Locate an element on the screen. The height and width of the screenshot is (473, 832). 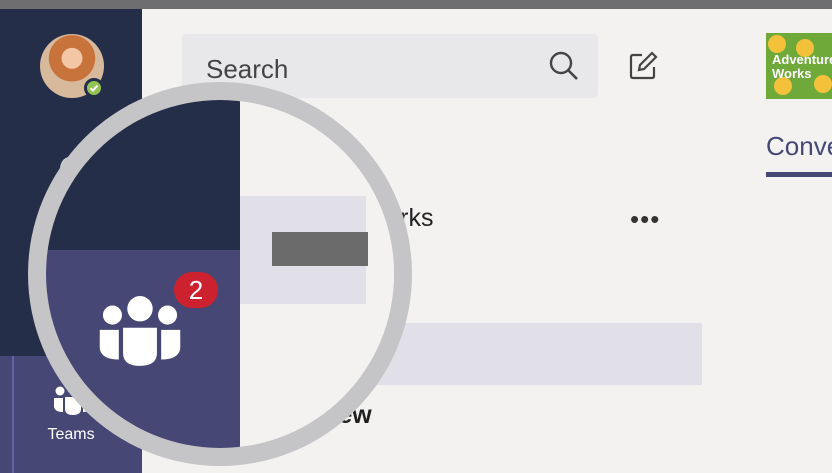
logo-flower is located at coordinates (777, 44).